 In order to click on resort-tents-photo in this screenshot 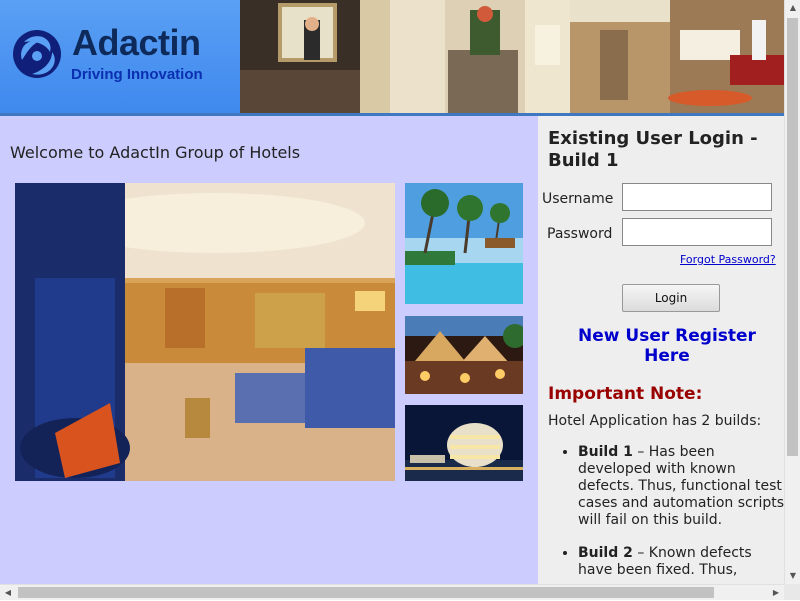, I will do `click(464, 355)`.